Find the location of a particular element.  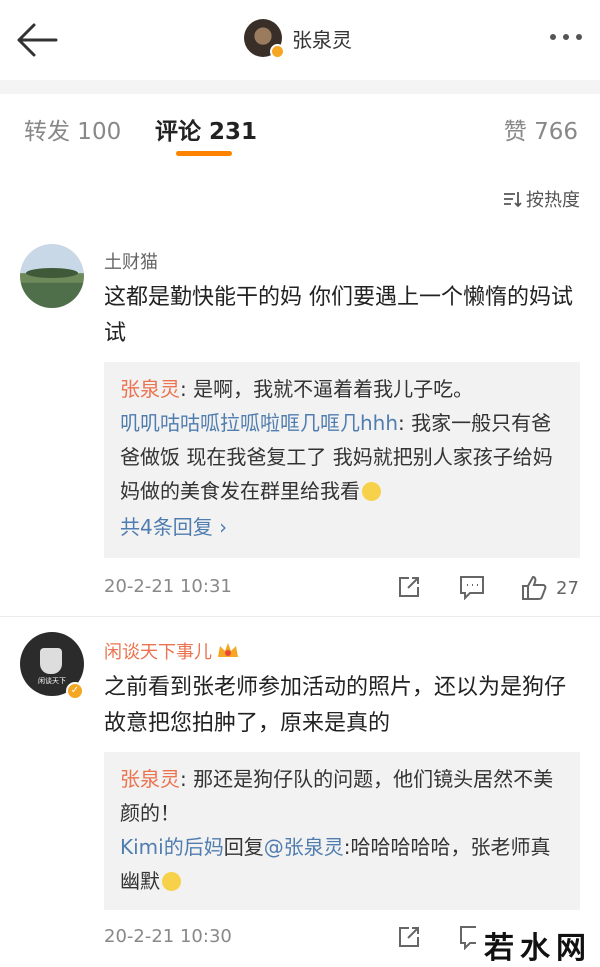

section-gap is located at coordinates (300, 87).